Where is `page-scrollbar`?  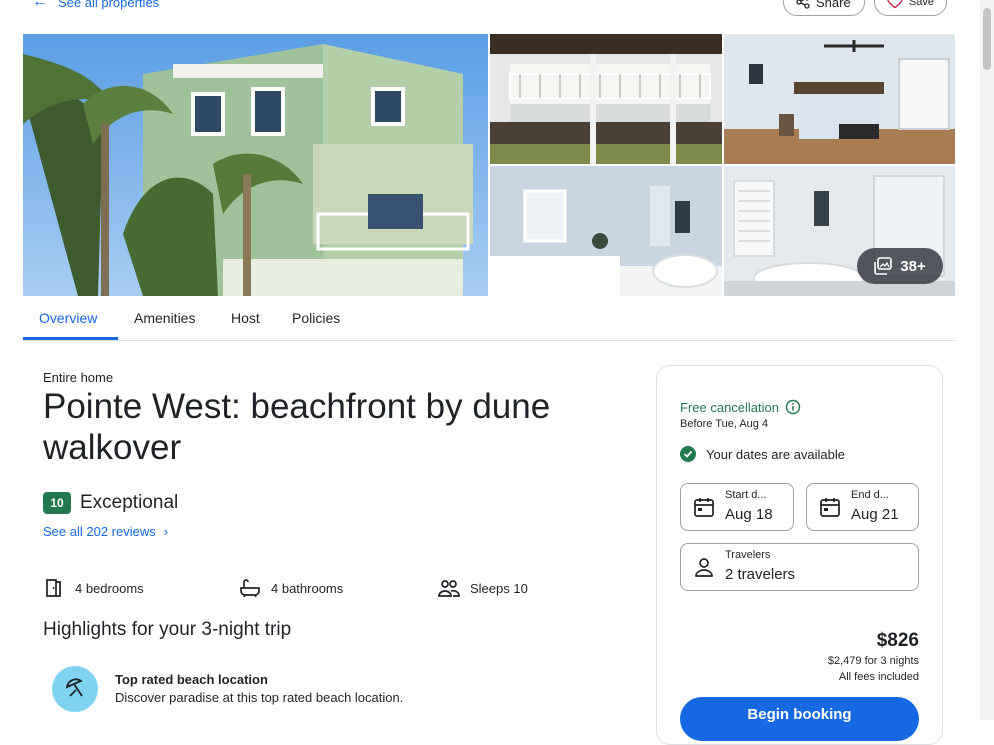
page-scrollbar is located at coordinates (987, 360).